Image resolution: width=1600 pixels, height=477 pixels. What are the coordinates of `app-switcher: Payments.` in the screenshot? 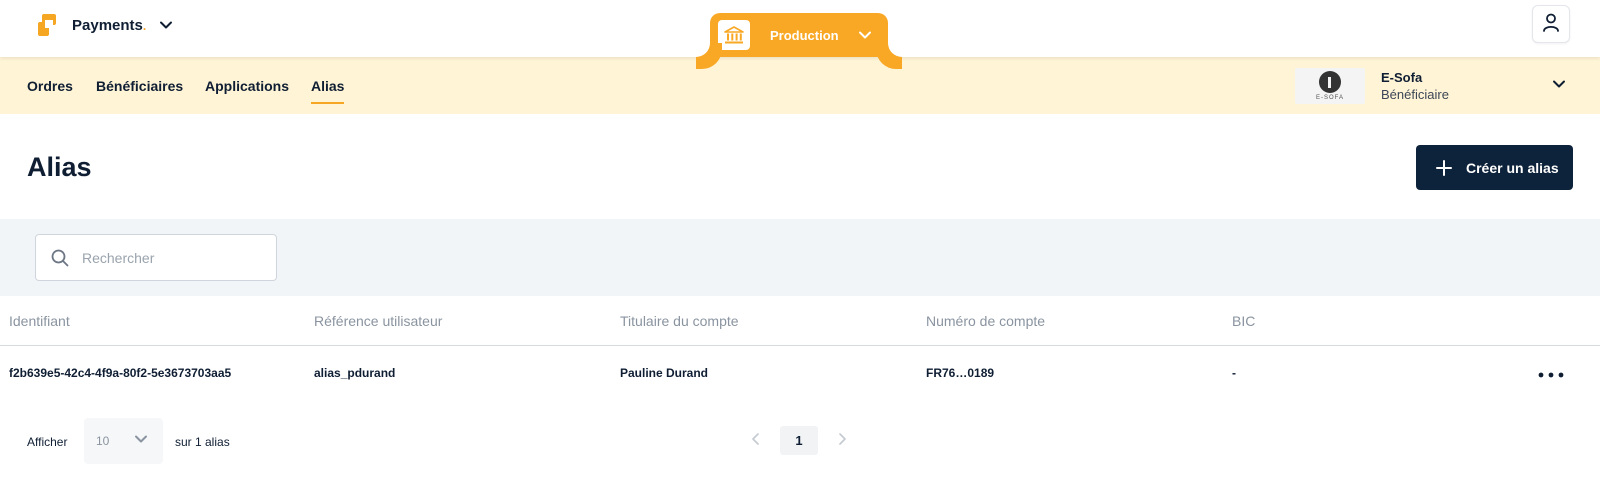 It's located at (106, 25).